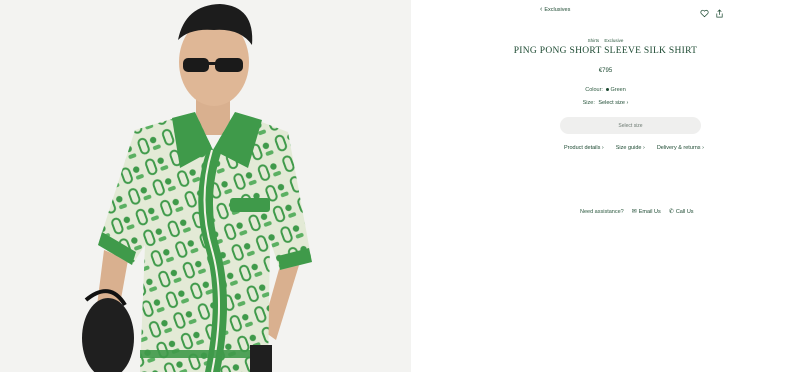  I want to click on breadcrumb-item: Shirts, so click(594, 40).